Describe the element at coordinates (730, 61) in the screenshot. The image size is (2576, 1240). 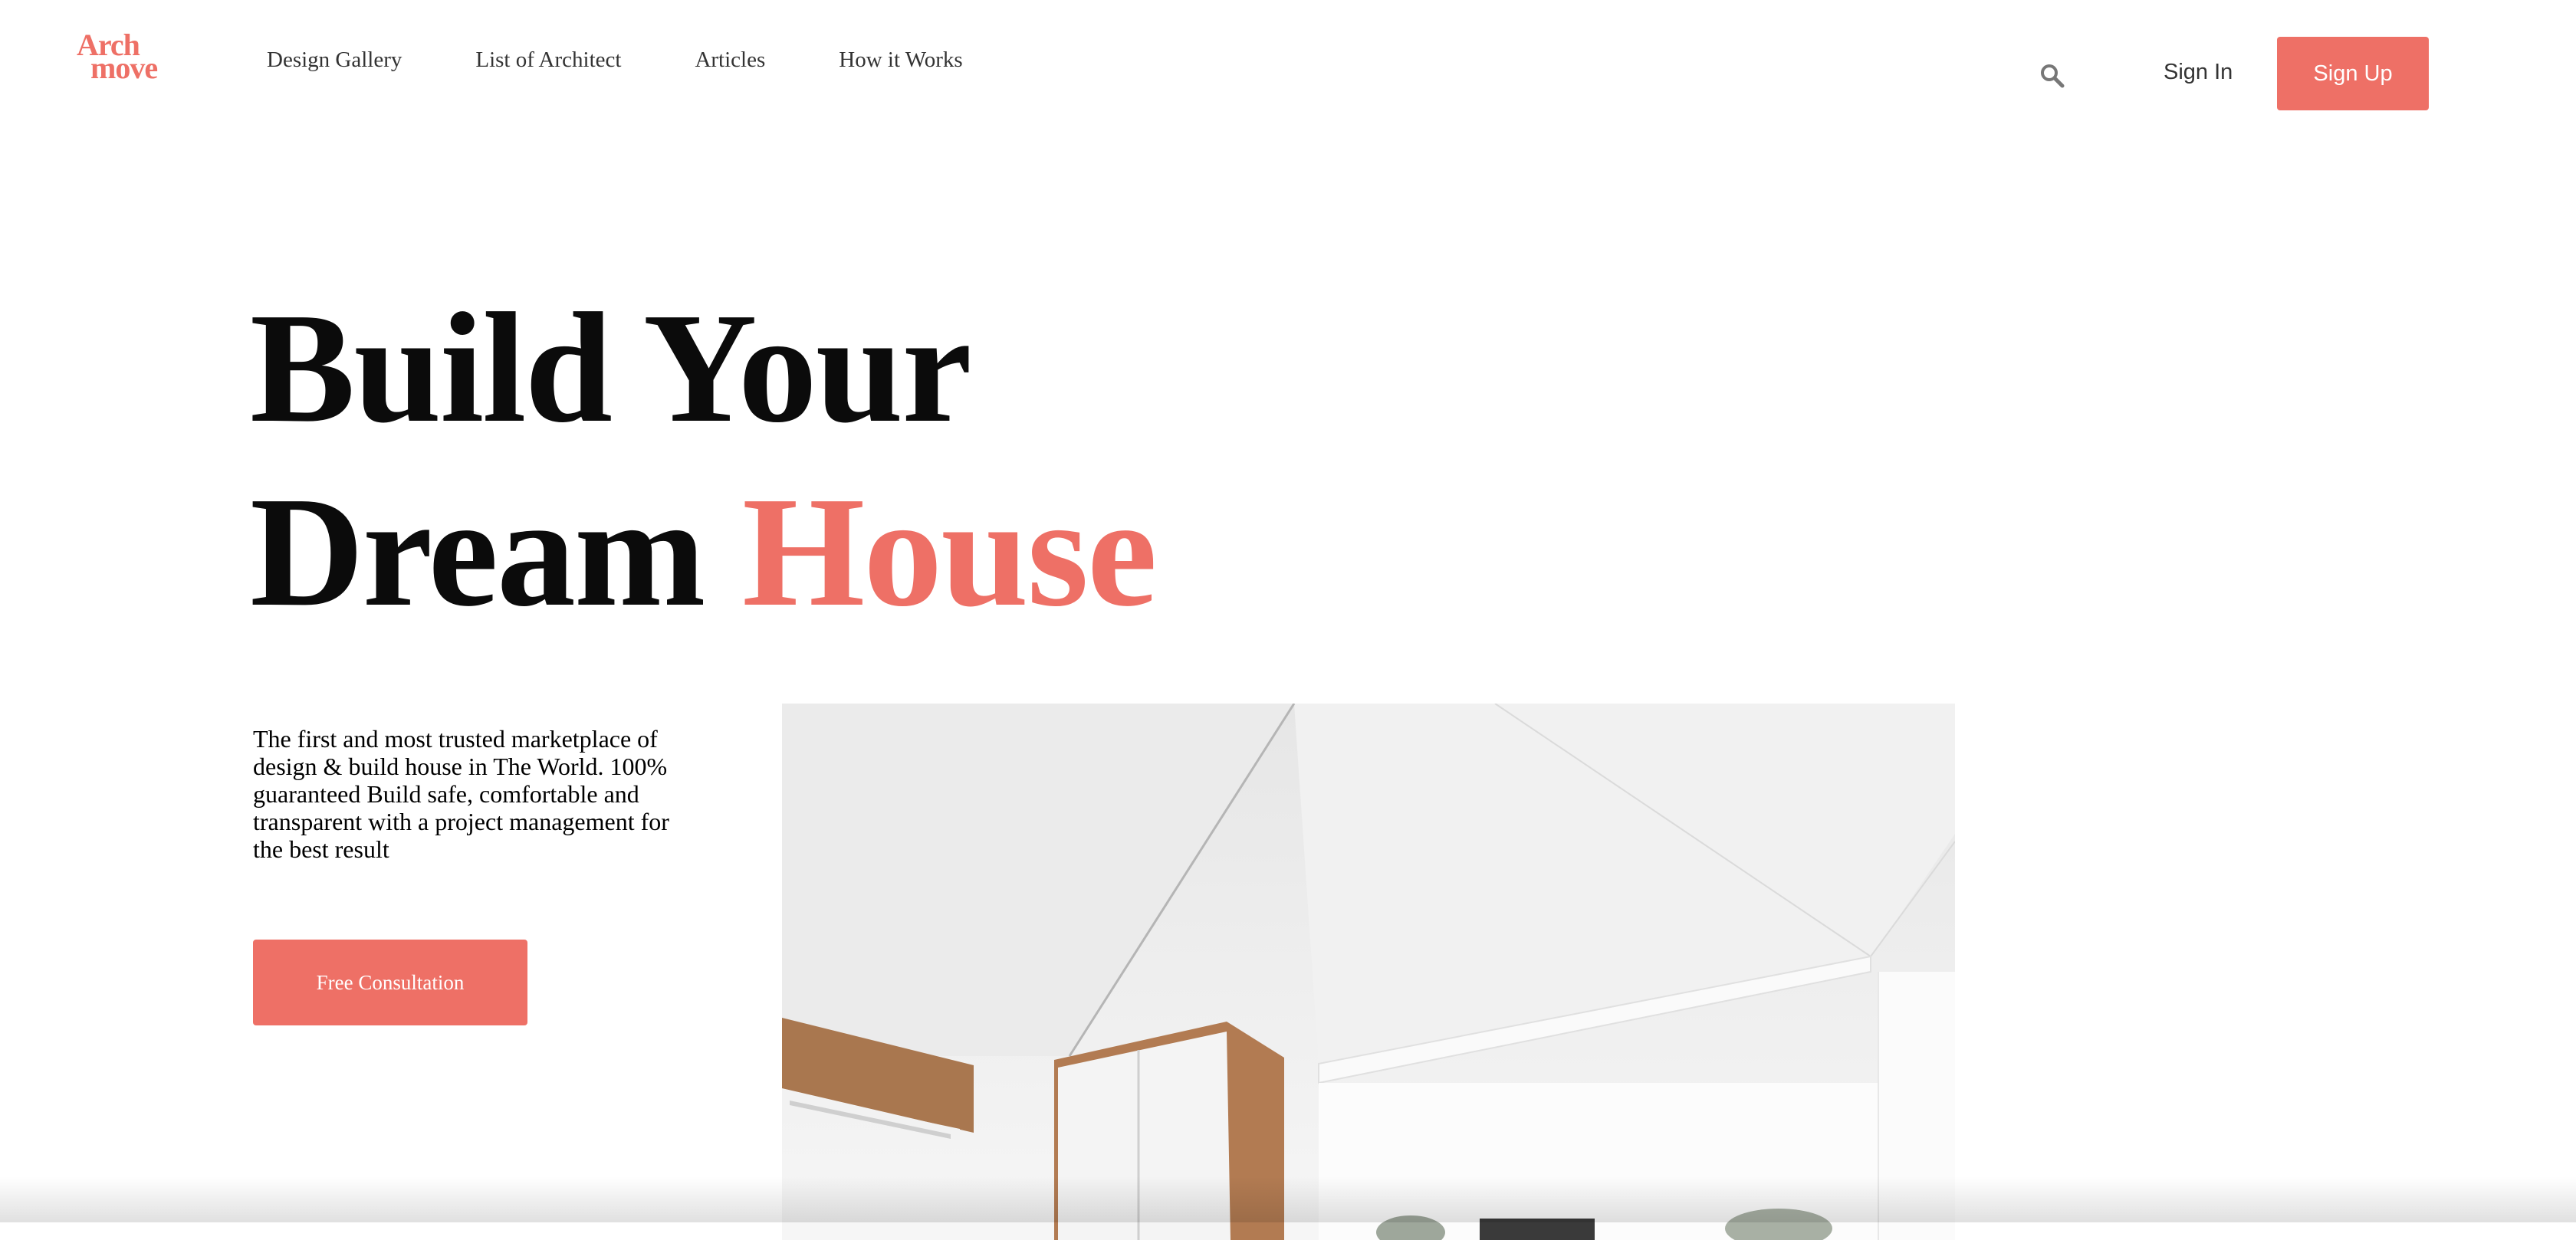
I see `nav-link-articles: Articles` at that location.